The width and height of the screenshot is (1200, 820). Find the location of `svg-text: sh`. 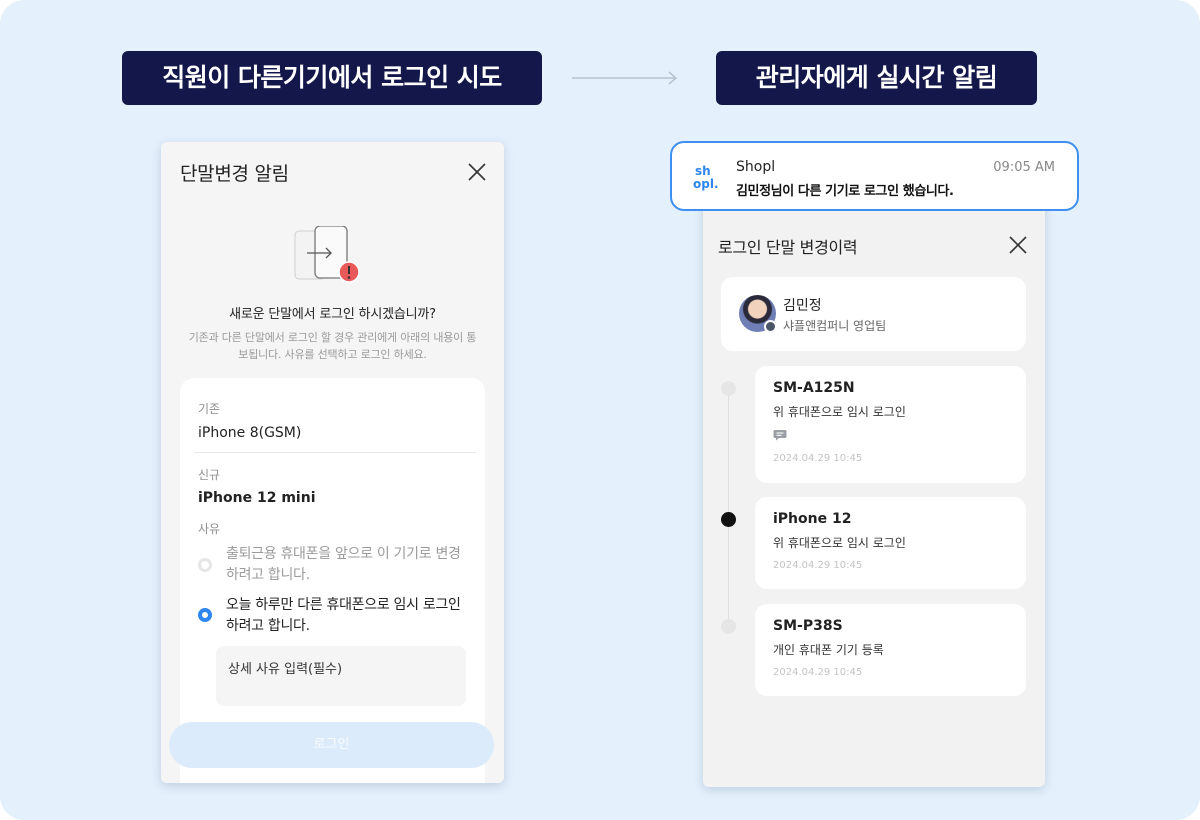

svg-text: sh is located at coordinates (703, 171).